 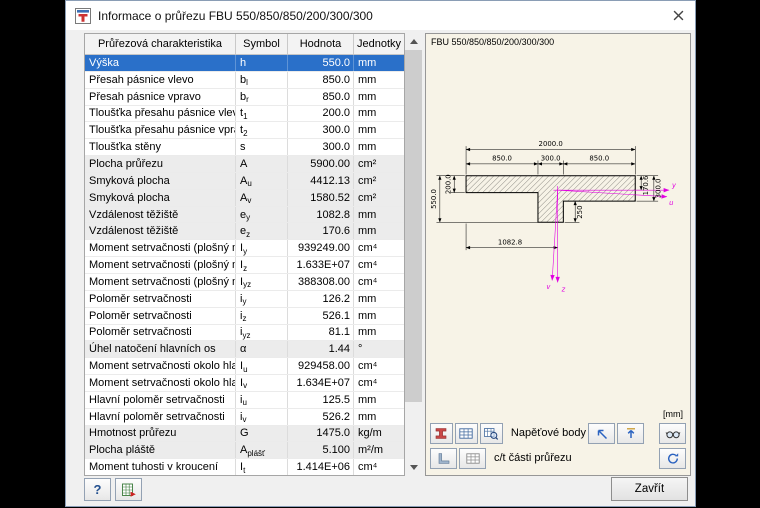 I want to click on table-row: Plocha průřezu A 5900.00 cm², so click(x=244, y=164).